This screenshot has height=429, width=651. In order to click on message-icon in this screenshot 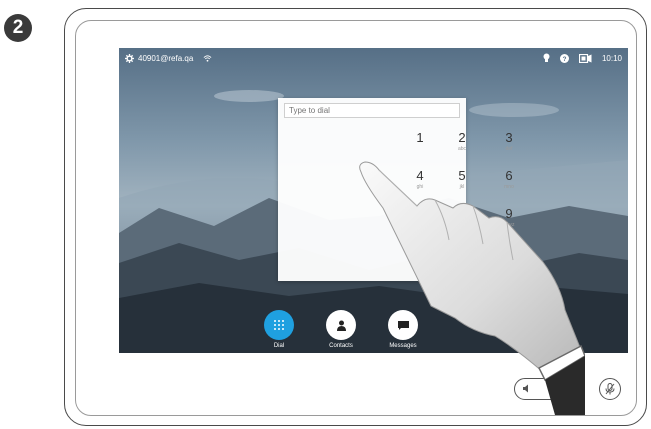, I will do `click(403, 325)`.